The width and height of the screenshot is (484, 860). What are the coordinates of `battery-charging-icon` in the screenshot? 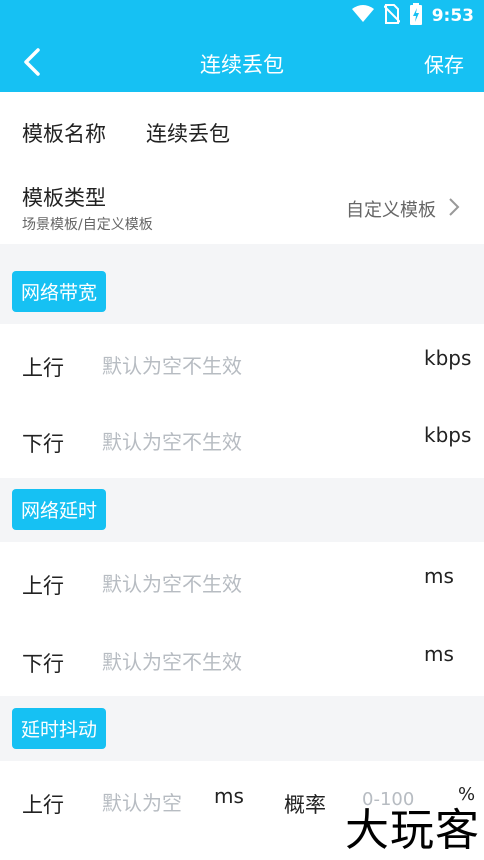 It's located at (415, 16).